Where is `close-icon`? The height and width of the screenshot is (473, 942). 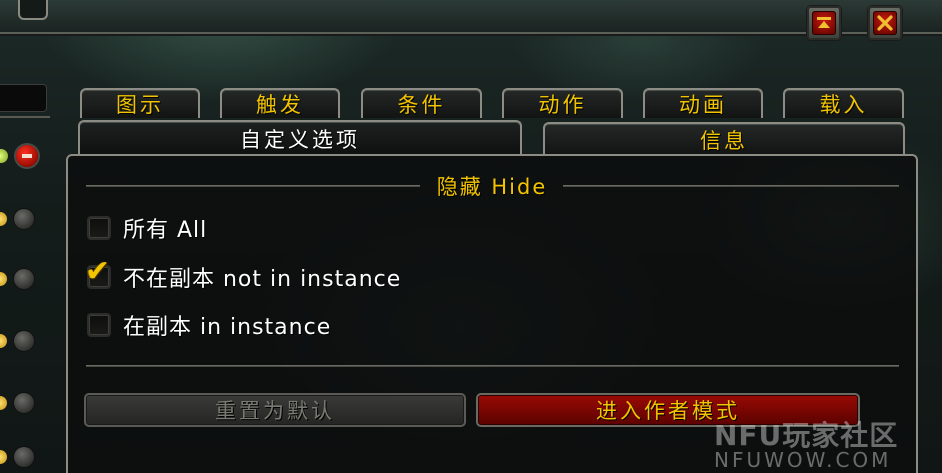 close-icon is located at coordinates (885, 23).